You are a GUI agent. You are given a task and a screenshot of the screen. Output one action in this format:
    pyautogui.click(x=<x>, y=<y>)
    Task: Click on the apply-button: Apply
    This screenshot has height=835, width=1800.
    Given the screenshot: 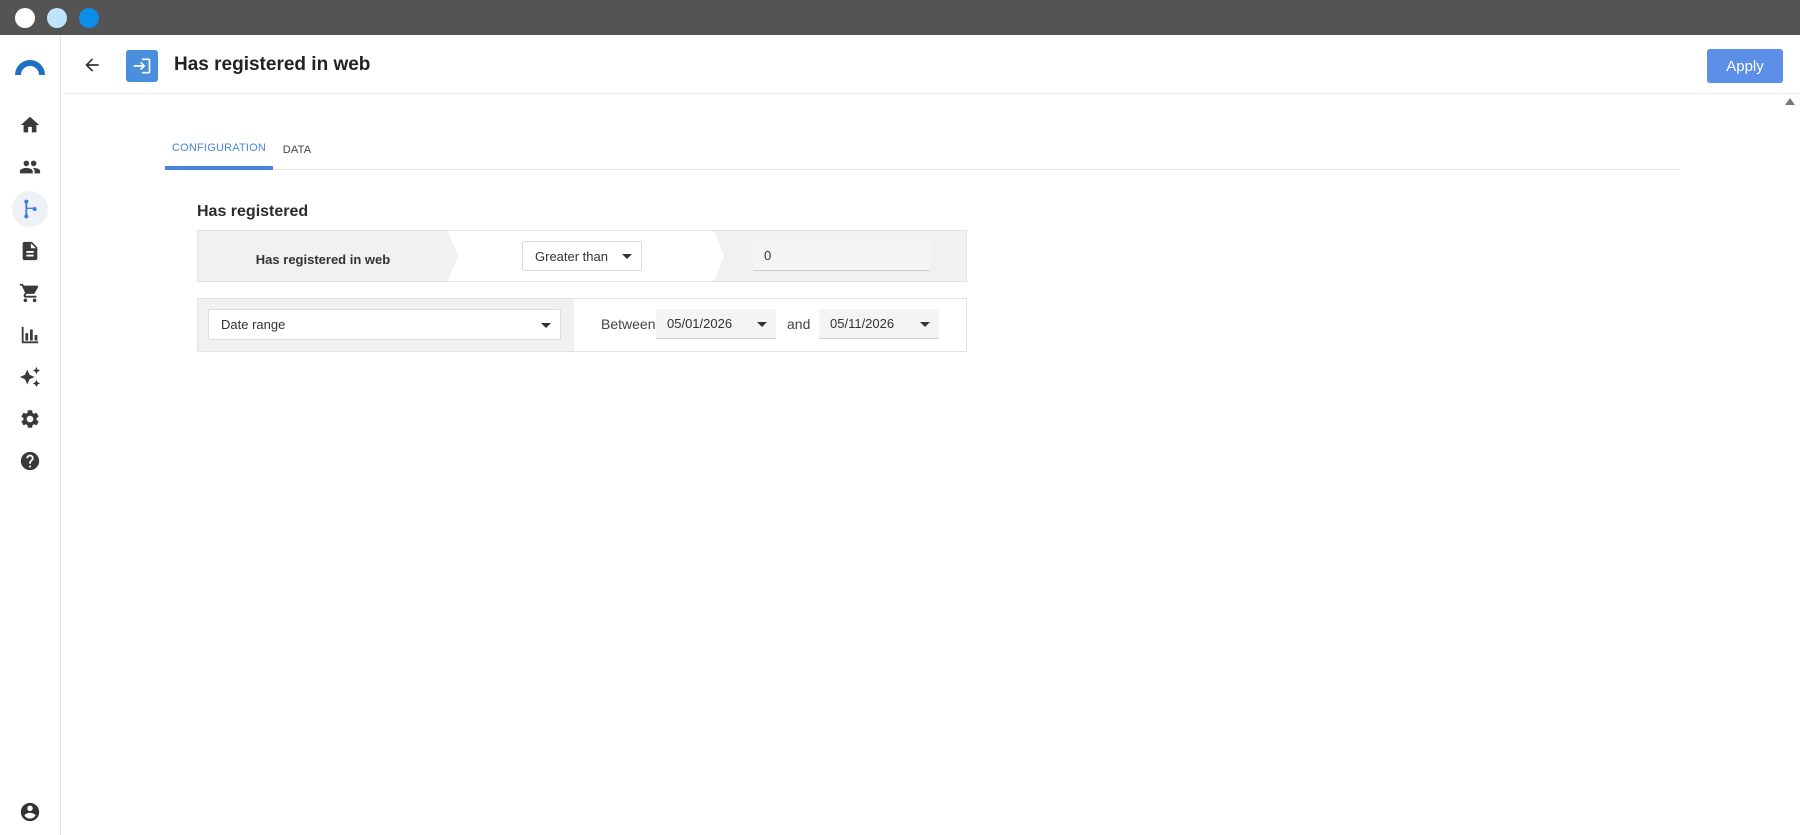 What is the action you would take?
    pyautogui.click(x=1745, y=66)
    